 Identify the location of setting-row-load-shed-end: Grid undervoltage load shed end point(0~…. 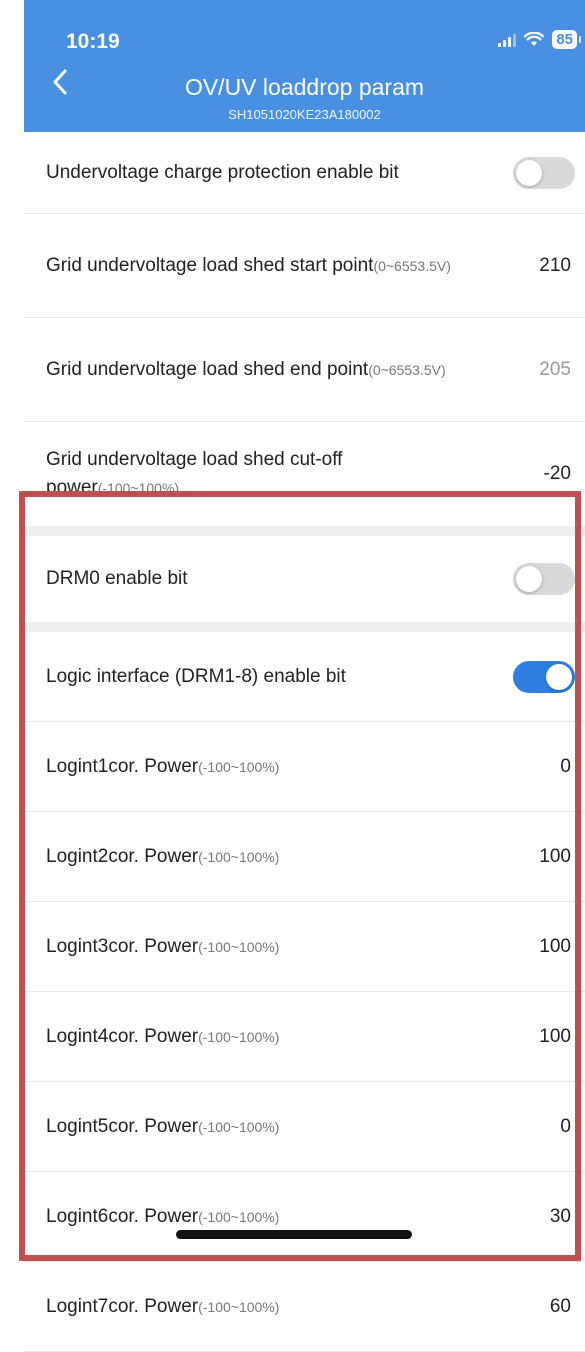
(304, 370).